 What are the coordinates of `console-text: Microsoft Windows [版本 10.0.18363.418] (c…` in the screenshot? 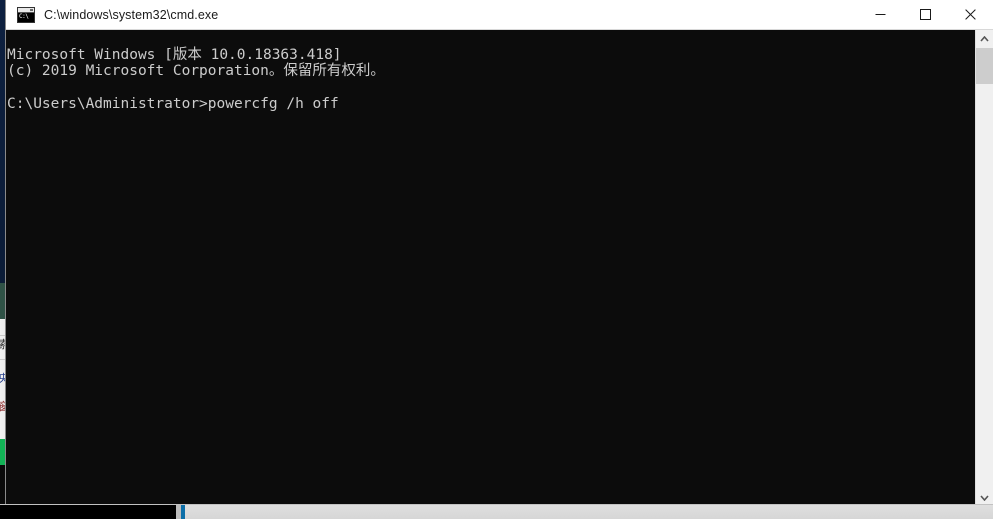 It's located at (196, 79).